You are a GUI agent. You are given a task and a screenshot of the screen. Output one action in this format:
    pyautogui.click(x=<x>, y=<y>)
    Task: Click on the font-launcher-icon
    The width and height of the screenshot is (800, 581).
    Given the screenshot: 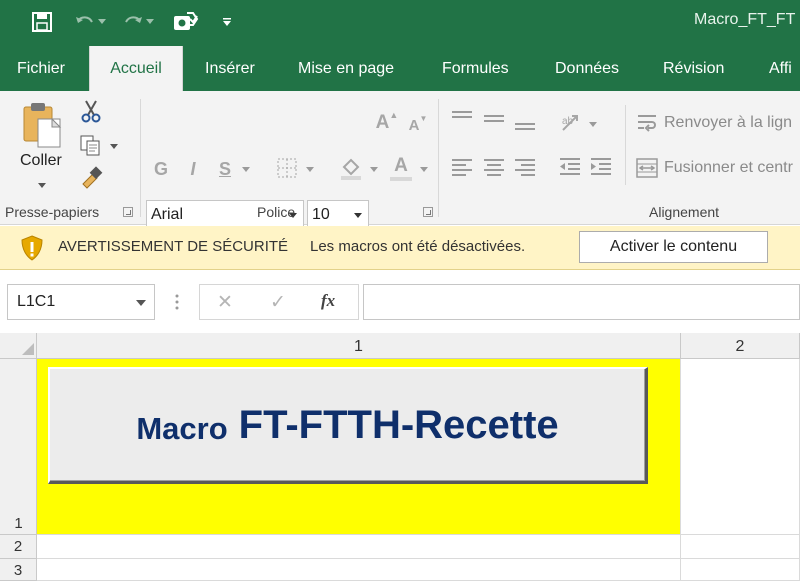 What is the action you would take?
    pyautogui.click(x=428, y=212)
    